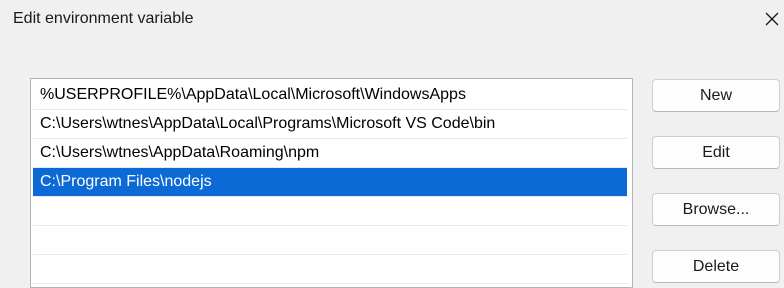 The width and height of the screenshot is (784, 288). I want to click on path-value: C:\Users\wtnes\AppData\Roaming\npm, so click(180, 152).